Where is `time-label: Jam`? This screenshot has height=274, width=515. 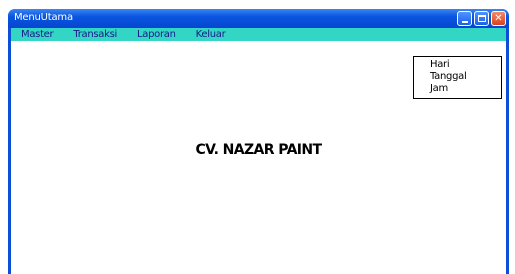
time-label: Jam is located at coordinates (439, 88).